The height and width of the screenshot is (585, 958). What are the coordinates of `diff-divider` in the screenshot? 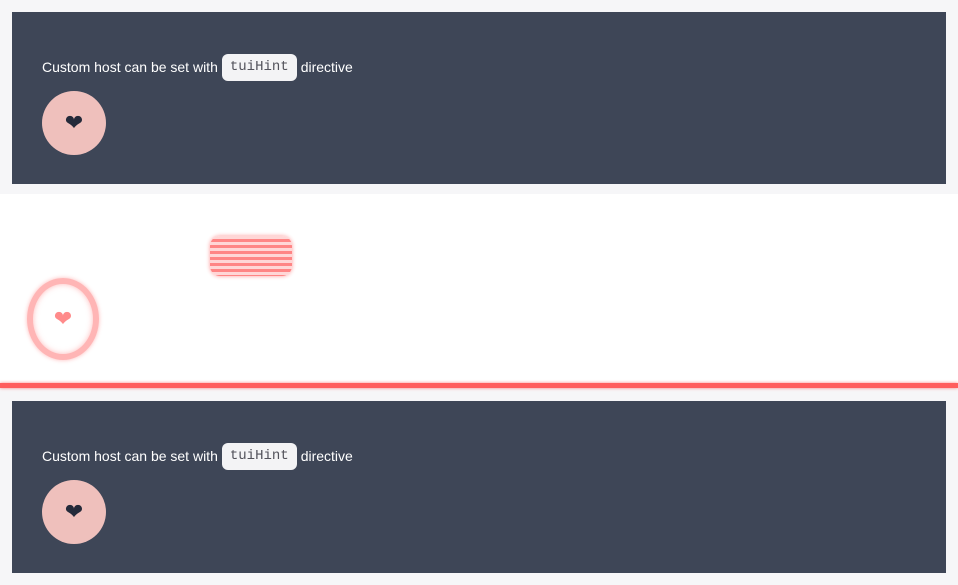 It's located at (479, 385).